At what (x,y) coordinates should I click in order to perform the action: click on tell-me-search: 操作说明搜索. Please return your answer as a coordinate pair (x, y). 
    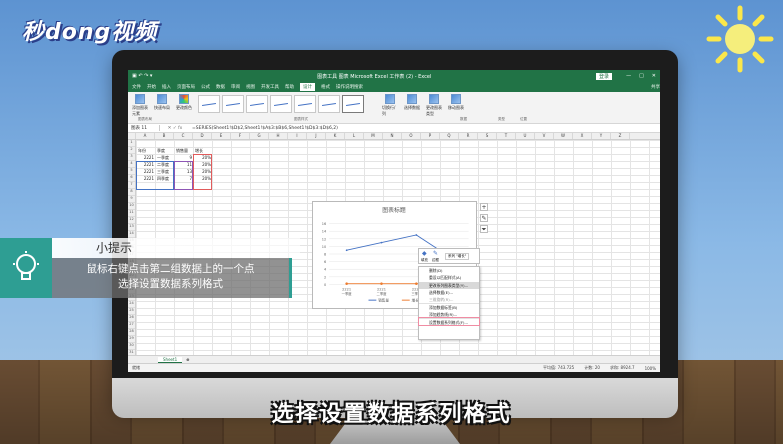
    Looking at the image, I should click on (349, 87).